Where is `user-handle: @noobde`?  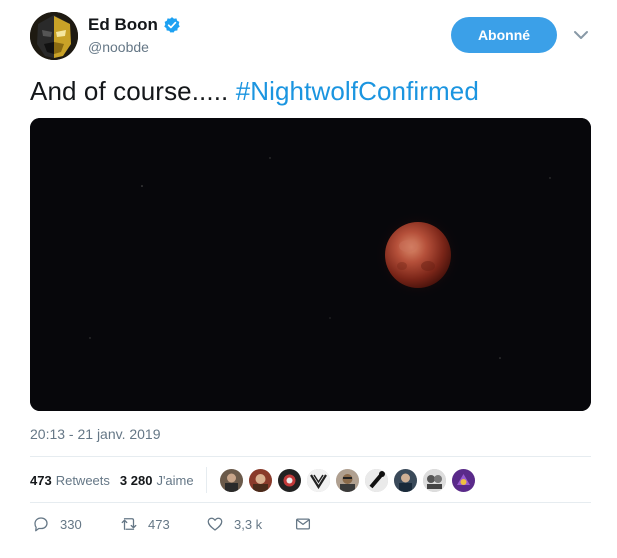
user-handle: @noobde is located at coordinates (118, 47).